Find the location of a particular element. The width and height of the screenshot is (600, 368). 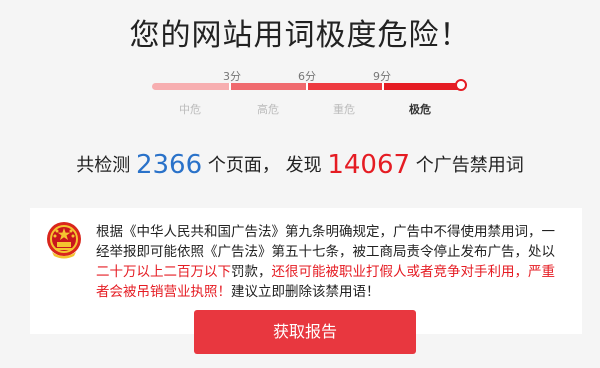

risk-segment-high is located at coordinates (267, 86).